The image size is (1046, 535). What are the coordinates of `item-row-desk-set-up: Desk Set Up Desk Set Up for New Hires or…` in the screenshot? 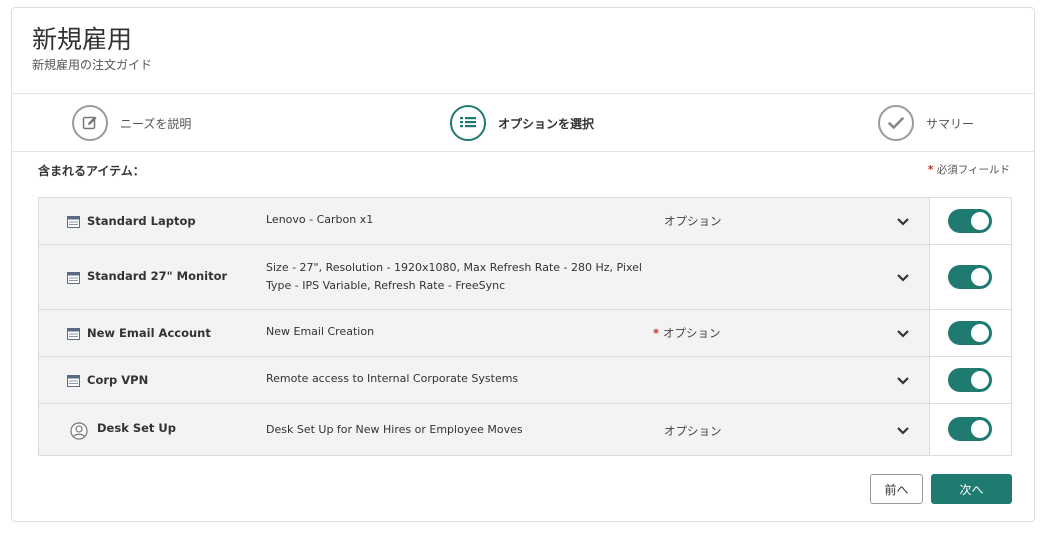 It's located at (525, 429).